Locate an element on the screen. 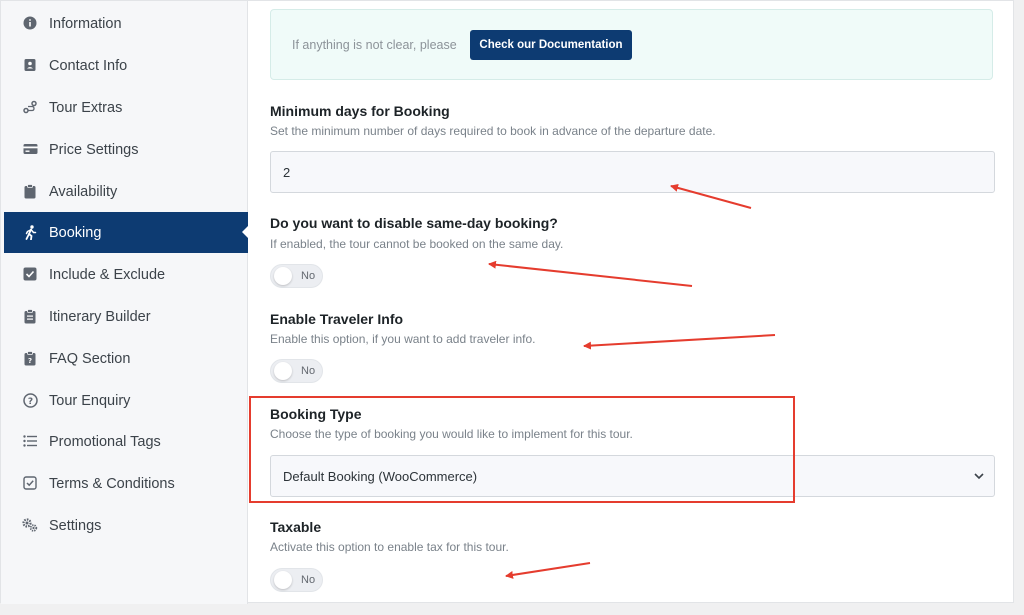 The width and height of the screenshot is (1024, 615). sidebar-item-label: Price Settings is located at coordinates (94, 150).